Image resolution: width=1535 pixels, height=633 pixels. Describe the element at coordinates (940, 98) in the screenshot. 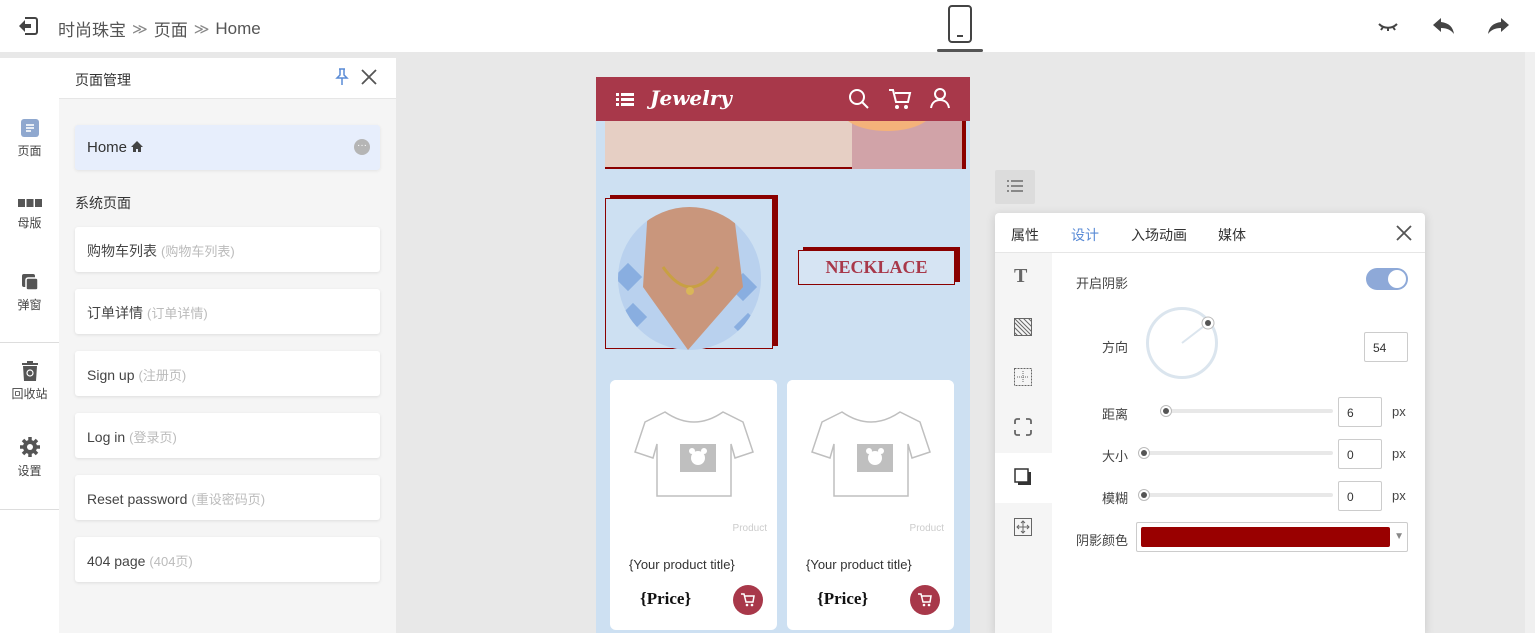

I see `user-icon` at that location.